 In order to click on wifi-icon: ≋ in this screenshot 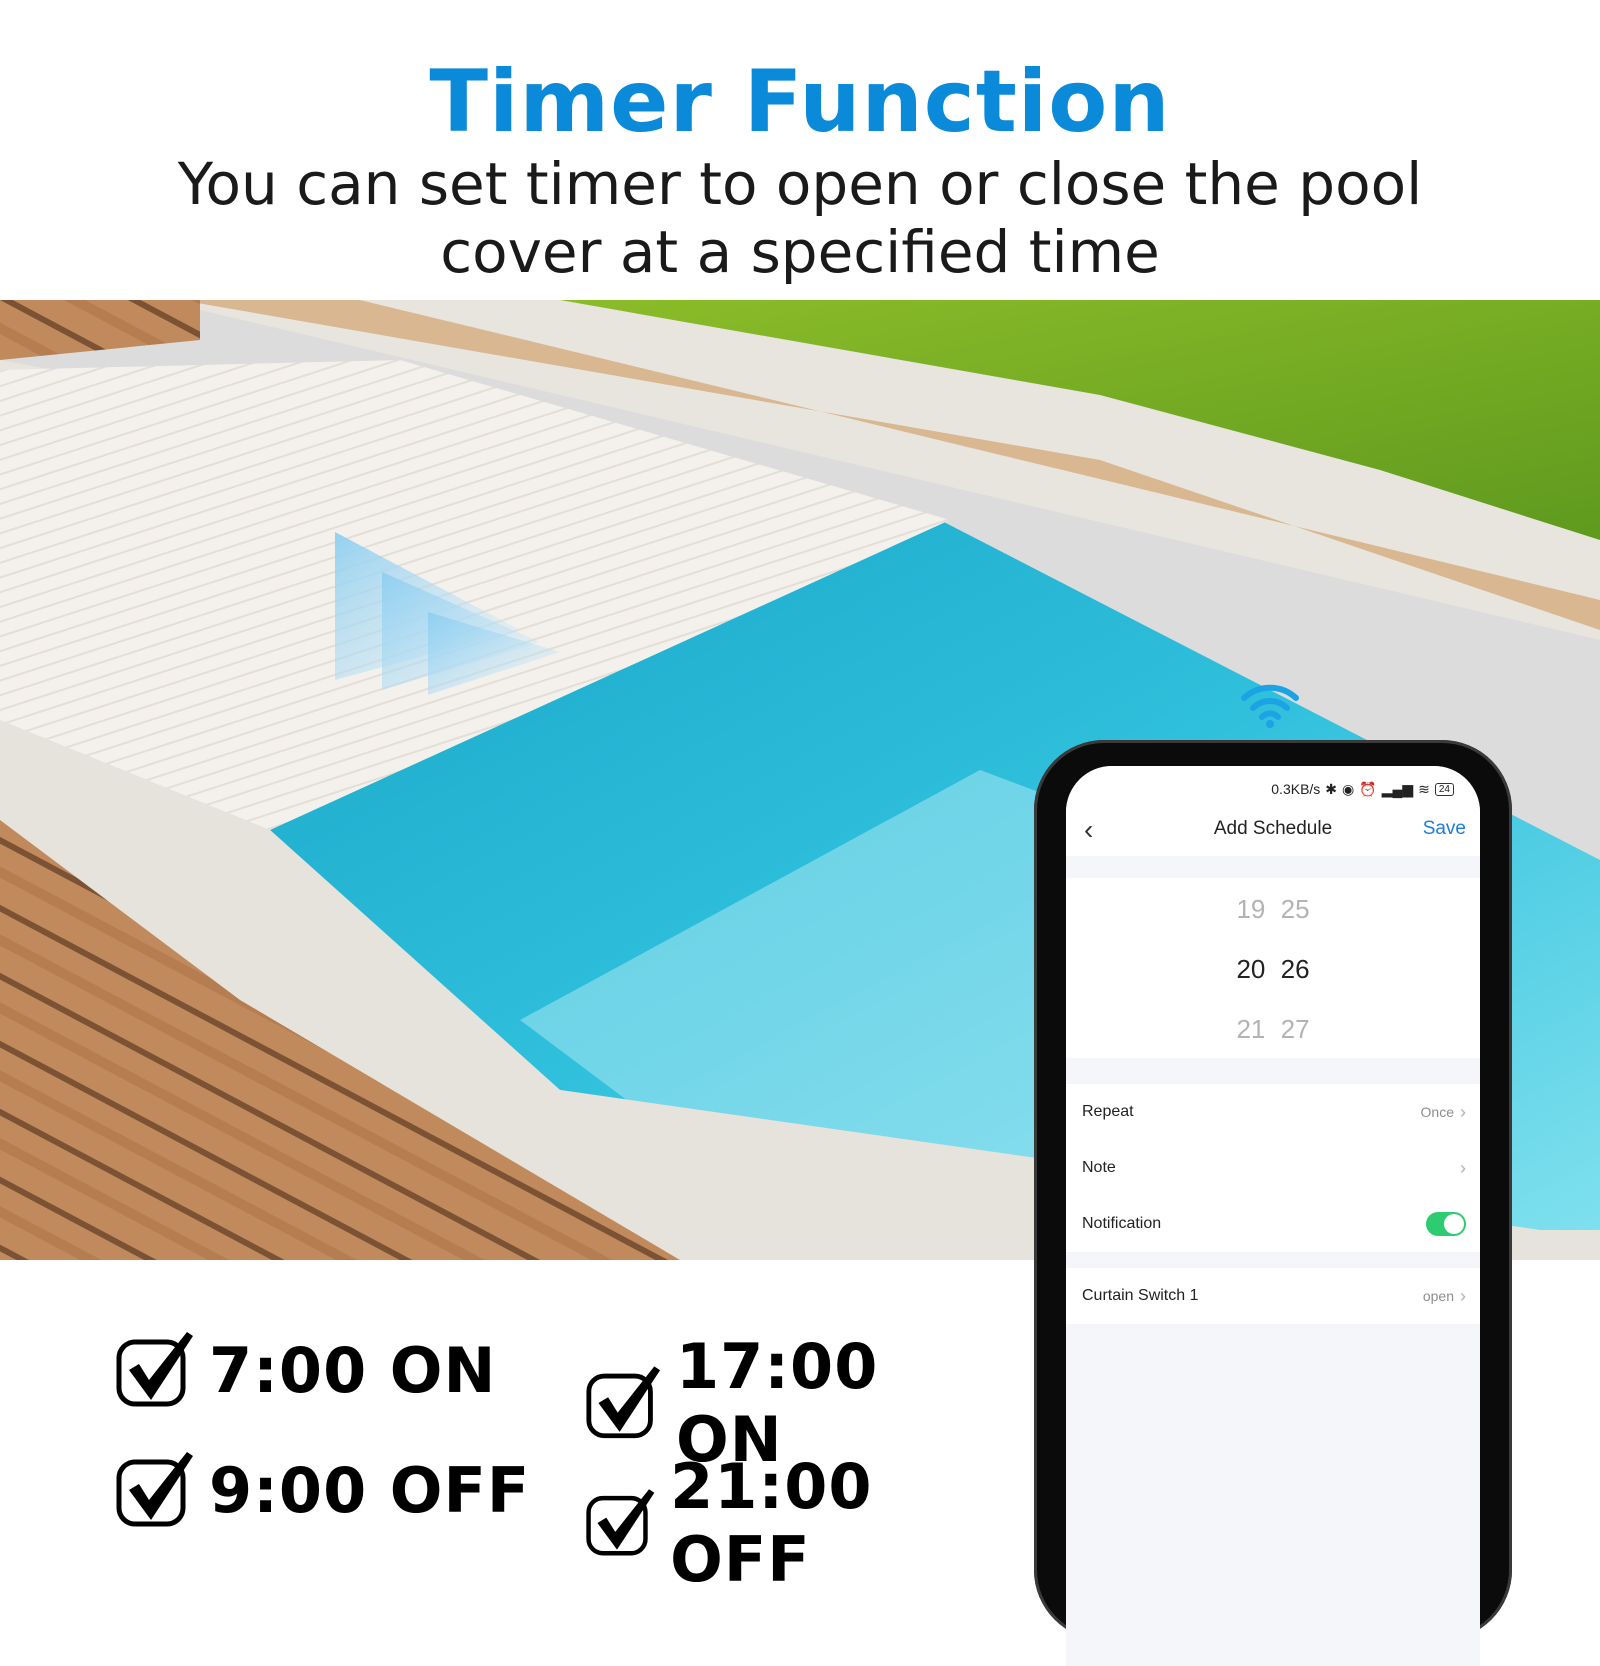, I will do `click(1424, 788)`.